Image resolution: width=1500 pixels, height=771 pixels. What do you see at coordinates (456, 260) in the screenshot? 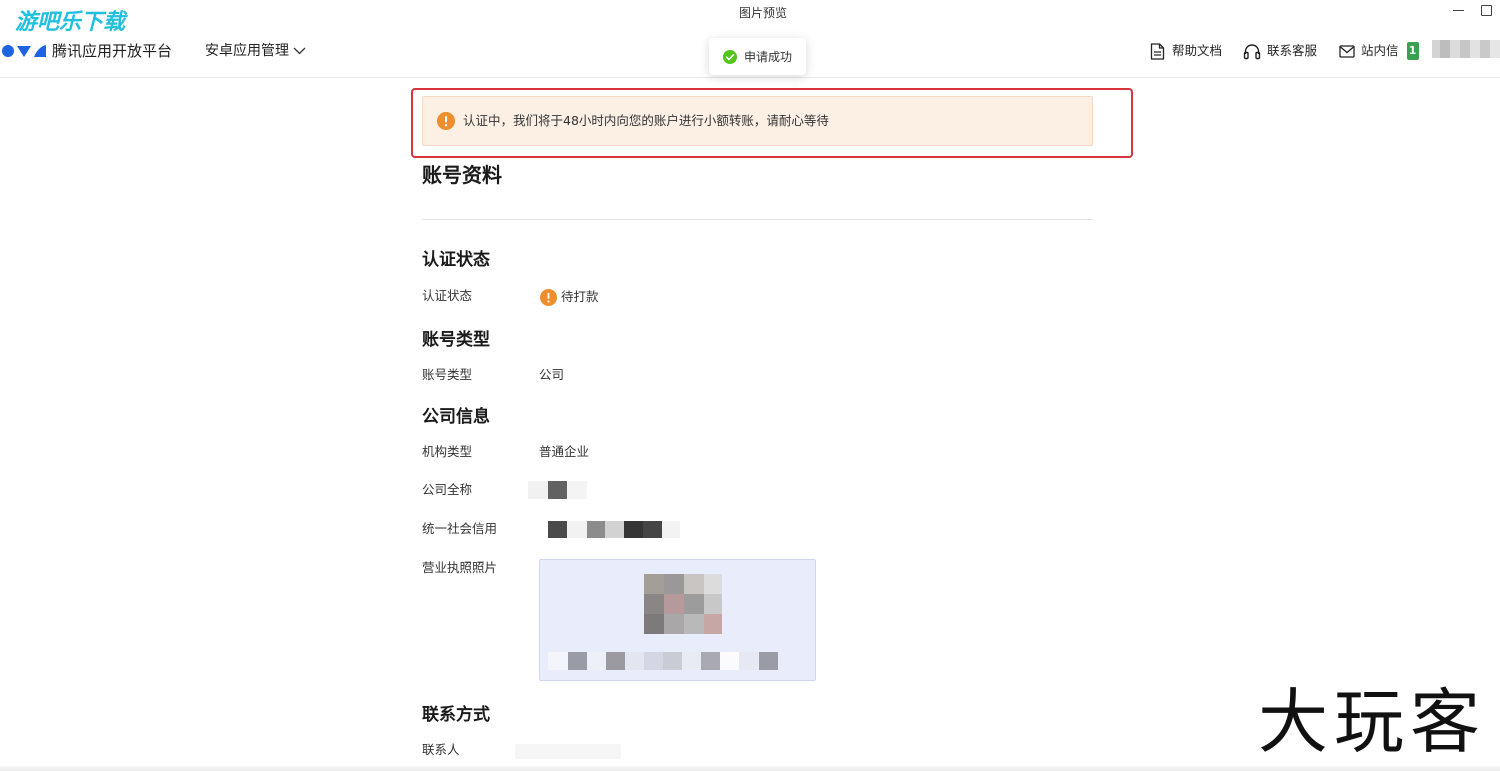
I see `section-title-verification: 认证状态` at bounding box center [456, 260].